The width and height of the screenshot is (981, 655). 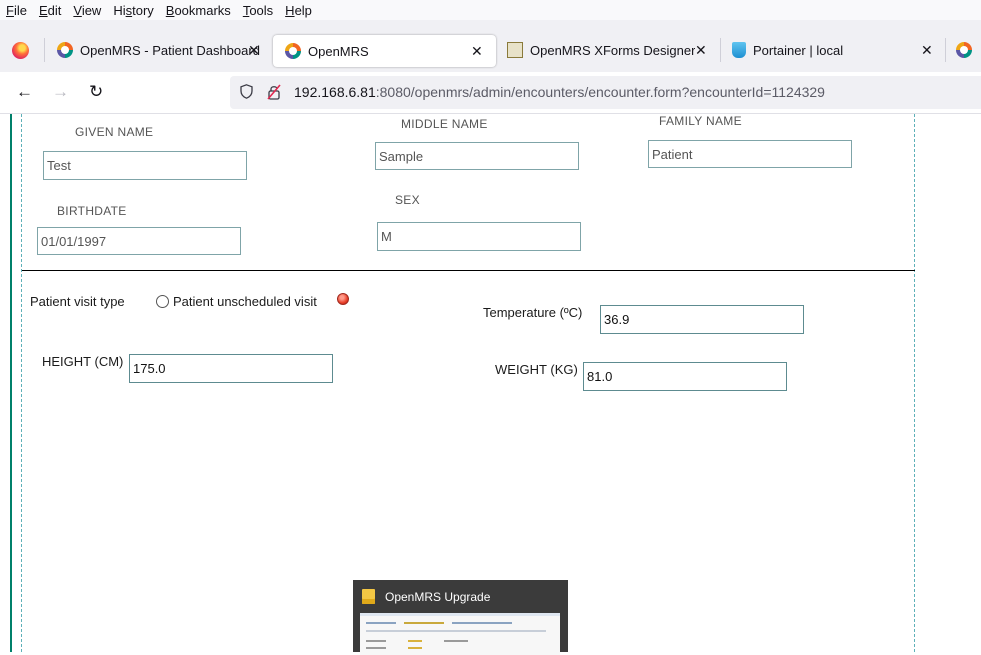 What do you see at coordinates (24, 92) in the screenshot?
I see `back-arrow-icon: ←` at bounding box center [24, 92].